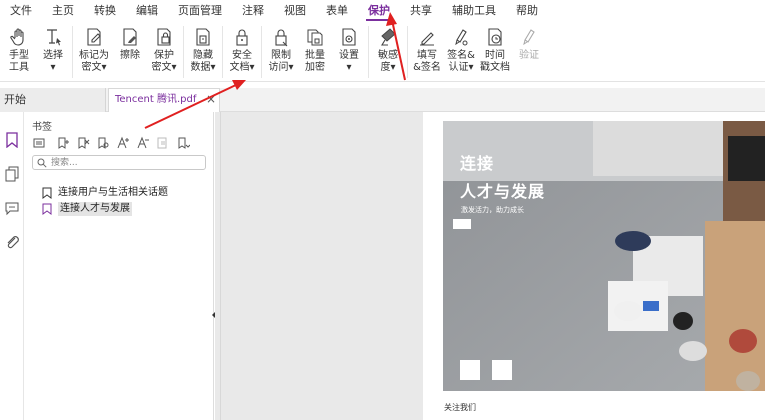 This screenshot has height=420, width=765. What do you see at coordinates (281, 48) in the screenshot?
I see `restrict-access-button: 限制 访问▾` at bounding box center [281, 48].